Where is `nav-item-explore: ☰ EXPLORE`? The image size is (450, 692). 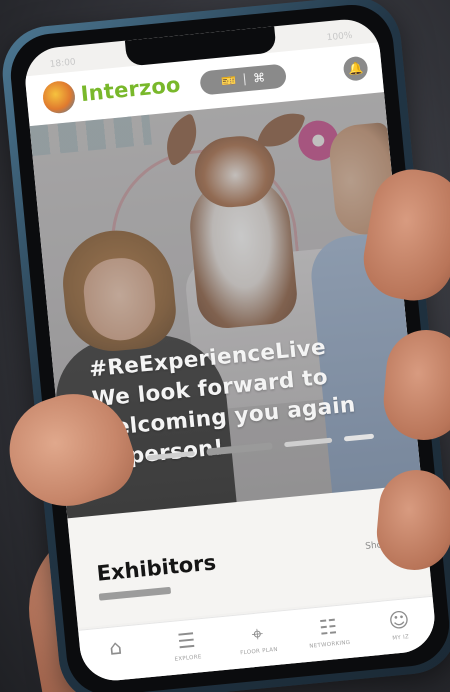 nav-item-explore: ☰ EXPLORE is located at coordinates (186, 645).